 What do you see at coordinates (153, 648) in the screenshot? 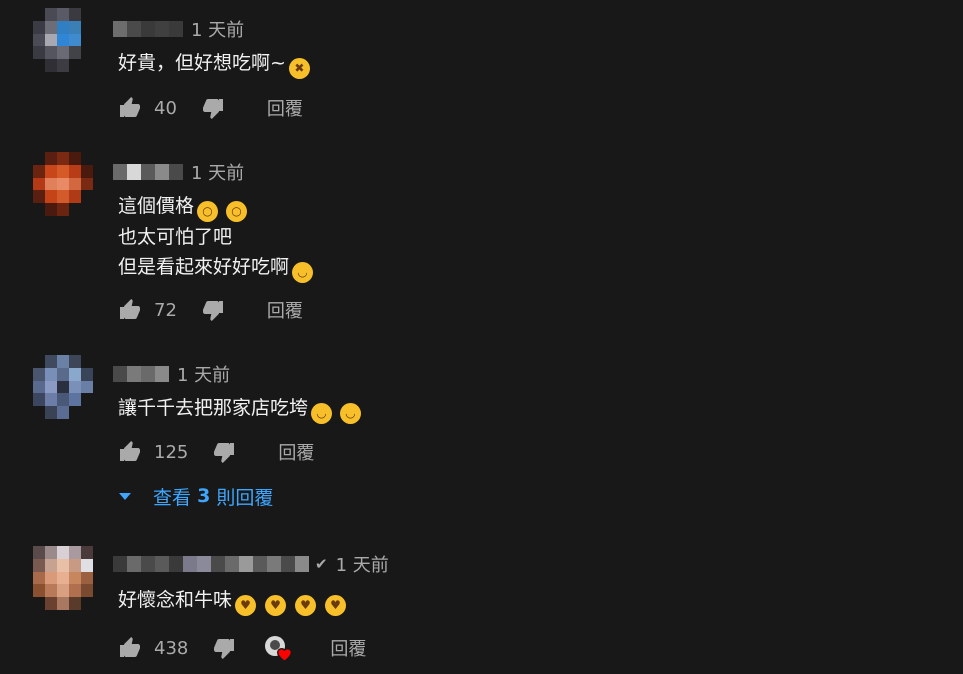
I see `like-button: 438` at bounding box center [153, 648].